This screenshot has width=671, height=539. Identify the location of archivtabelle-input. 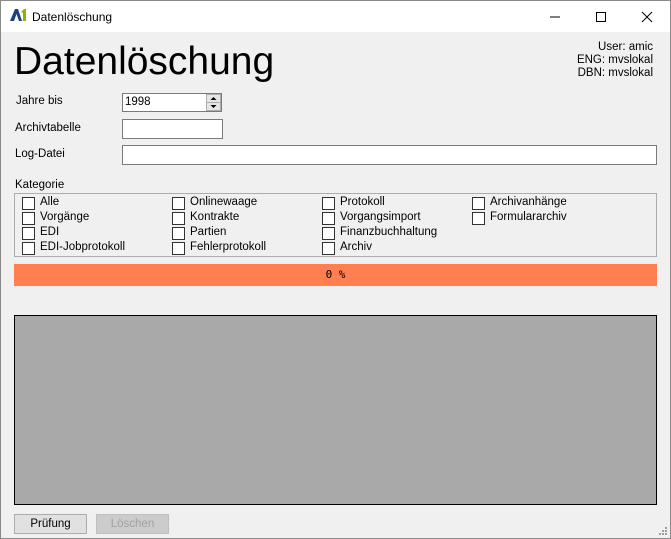
(172, 129).